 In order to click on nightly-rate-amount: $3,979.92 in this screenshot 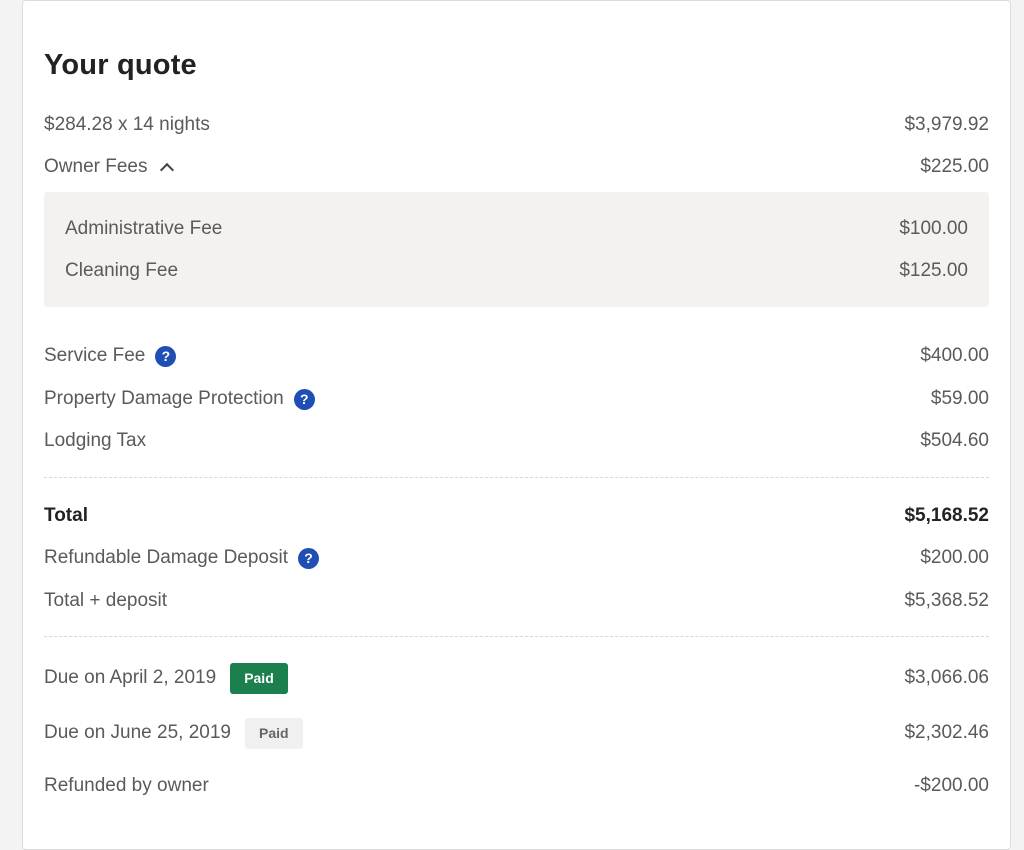, I will do `click(946, 124)`.